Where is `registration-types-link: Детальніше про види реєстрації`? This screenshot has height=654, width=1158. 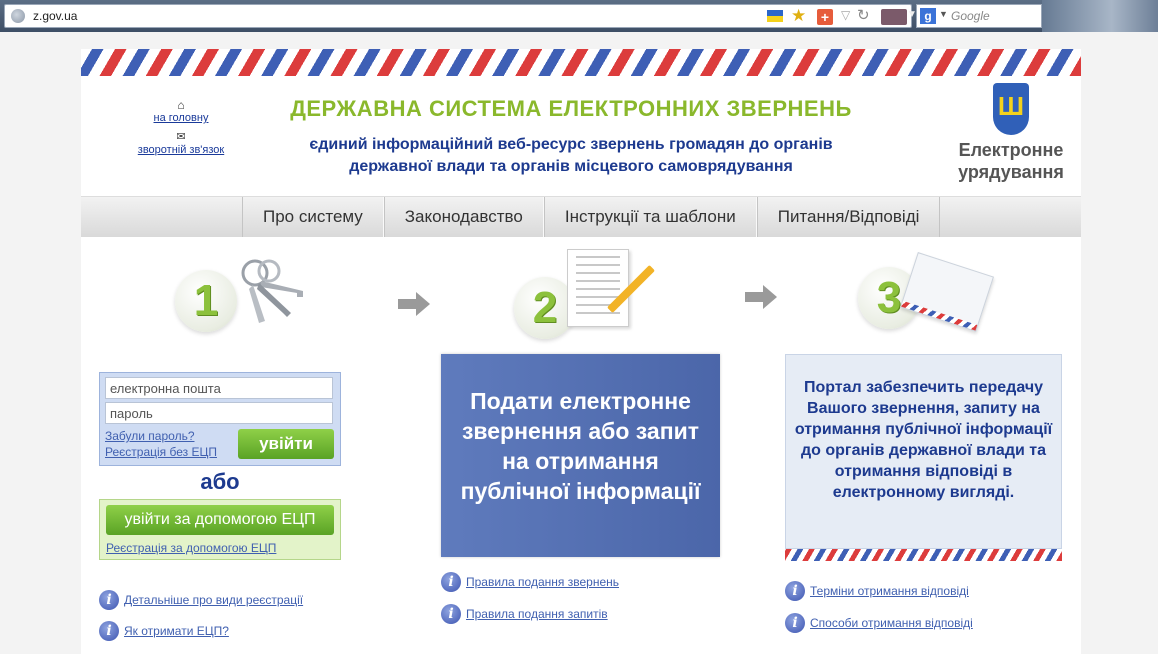 registration-types-link: Детальніше про види реєстрації is located at coordinates (213, 600).